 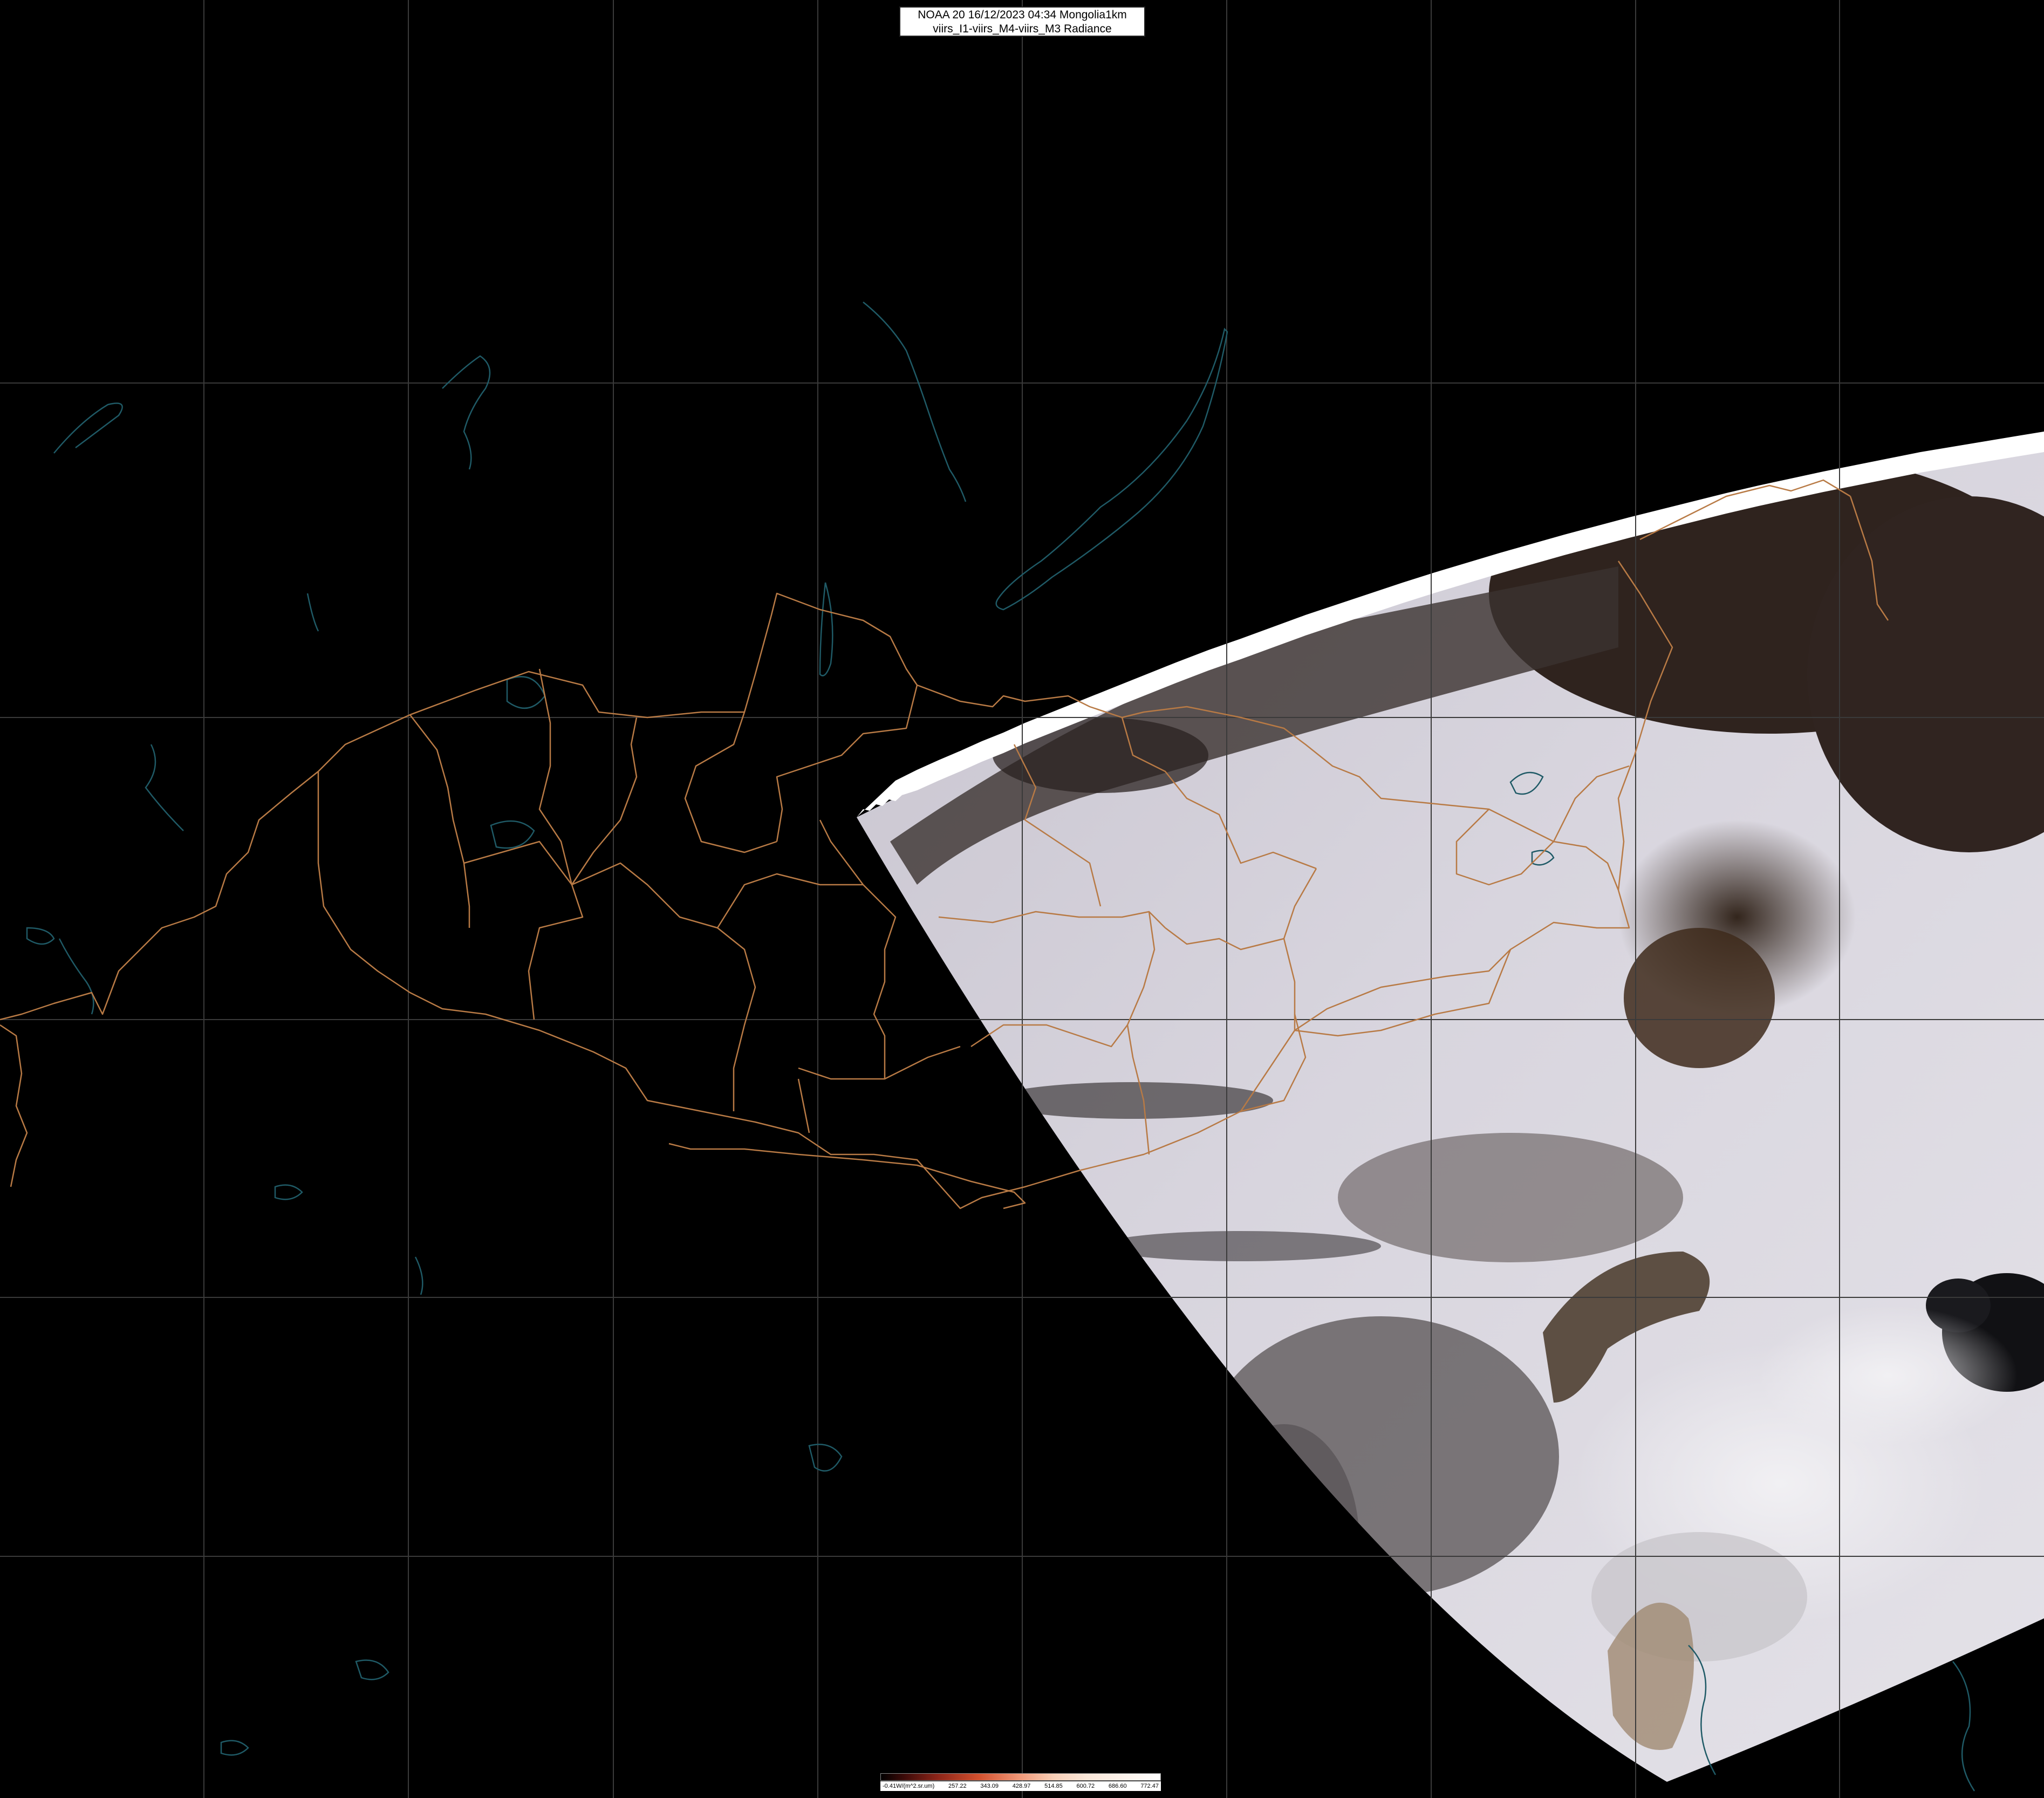 What do you see at coordinates (1085, 1786) in the screenshot?
I see `colorbar-tick: 600.72` at bounding box center [1085, 1786].